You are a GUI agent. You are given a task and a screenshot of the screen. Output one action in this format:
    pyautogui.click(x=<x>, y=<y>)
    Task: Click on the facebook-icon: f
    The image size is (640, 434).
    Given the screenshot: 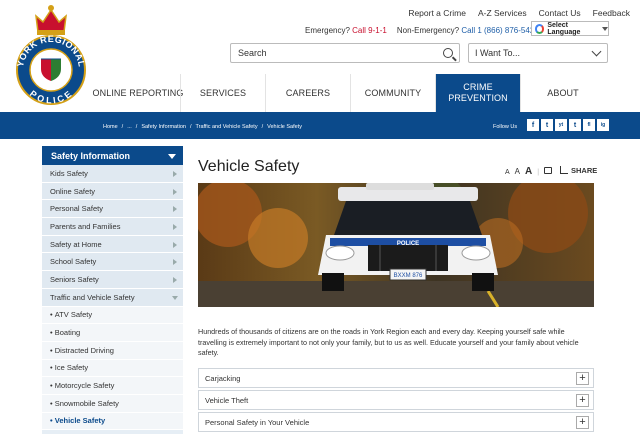 What is the action you would take?
    pyautogui.click(x=533, y=125)
    